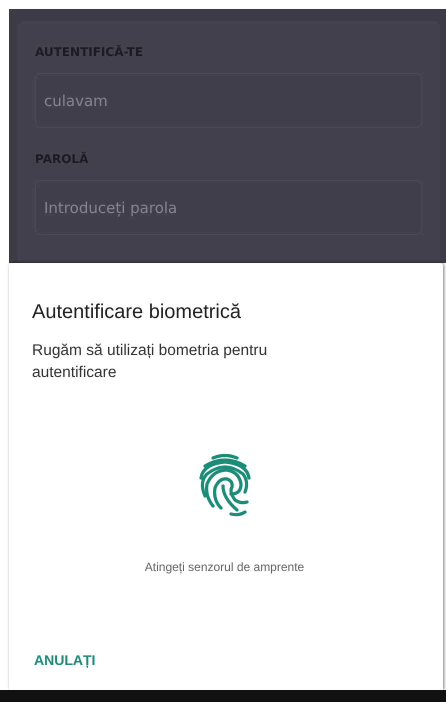  Describe the element at coordinates (65, 660) in the screenshot. I see `cancel-button: ANULAȚI` at that location.